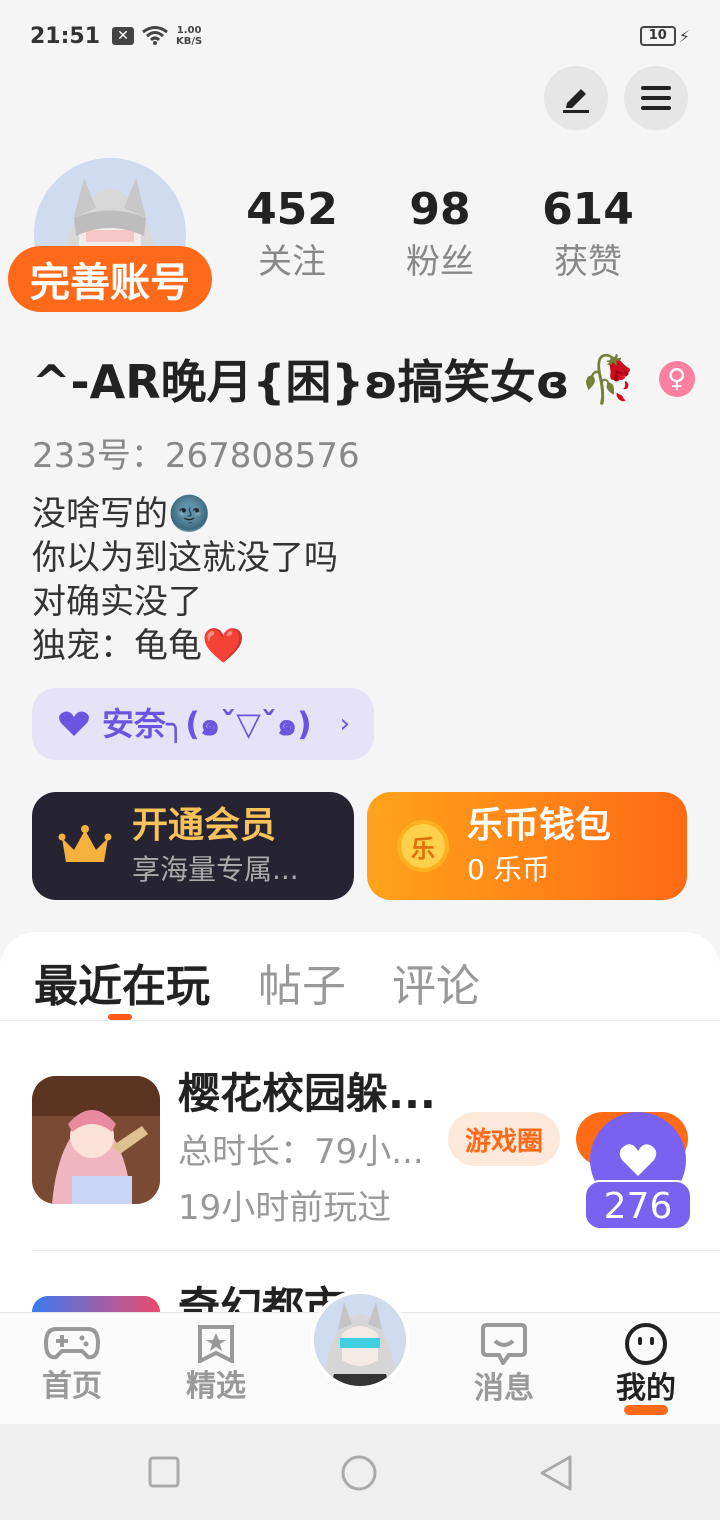 The image size is (720, 1520). I want to click on chevron-right-icon: ›, so click(344, 724).